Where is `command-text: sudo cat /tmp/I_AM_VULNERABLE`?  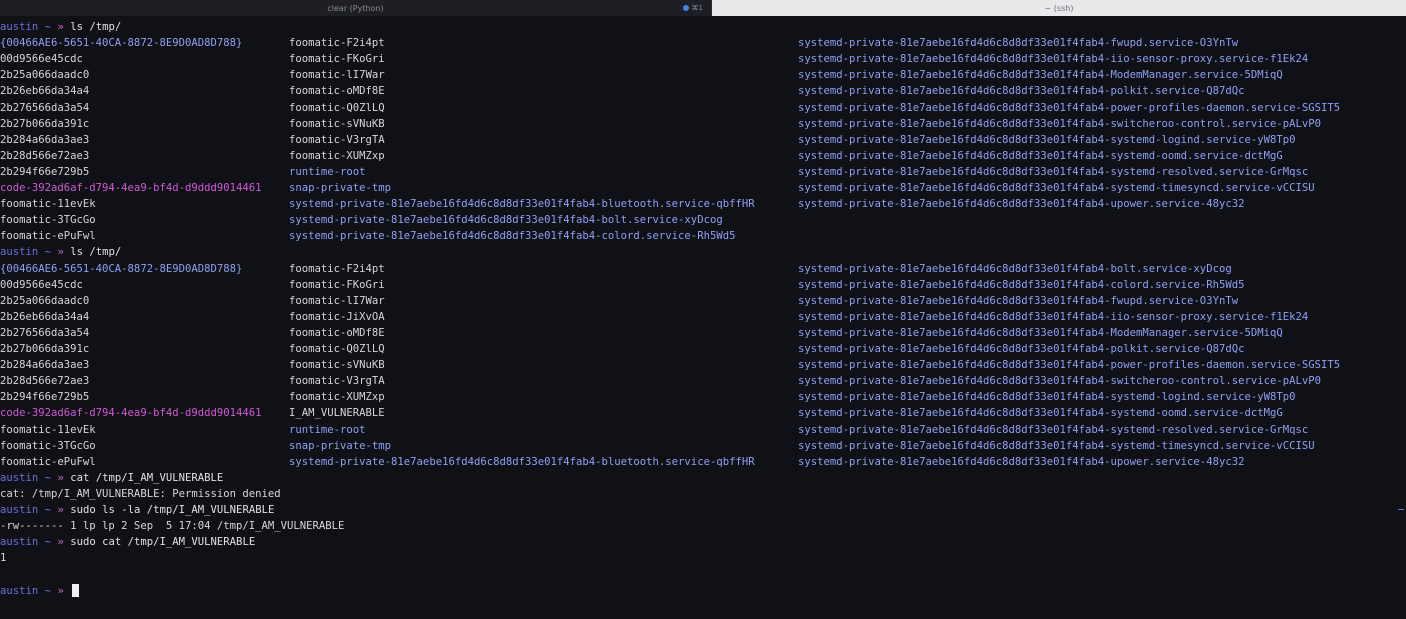
command-text: sudo cat /tmp/I_AM_VULNERABLE is located at coordinates (163, 542).